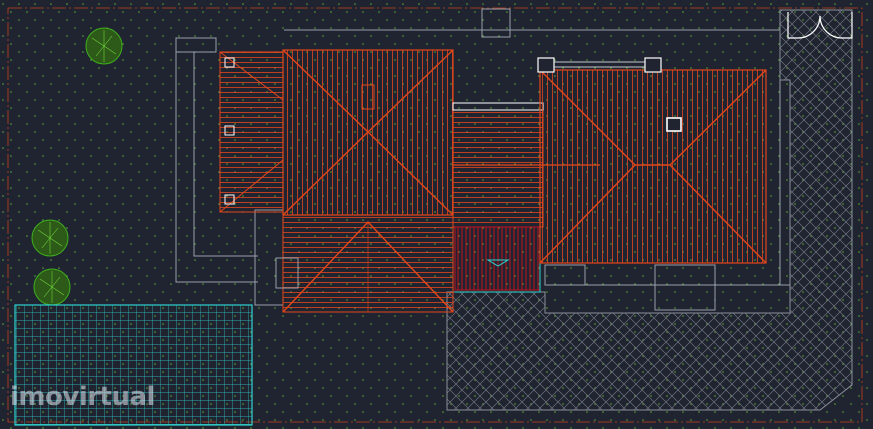  What do you see at coordinates (251, 132) in the screenshot?
I see `roof-west-wing` at bounding box center [251, 132].